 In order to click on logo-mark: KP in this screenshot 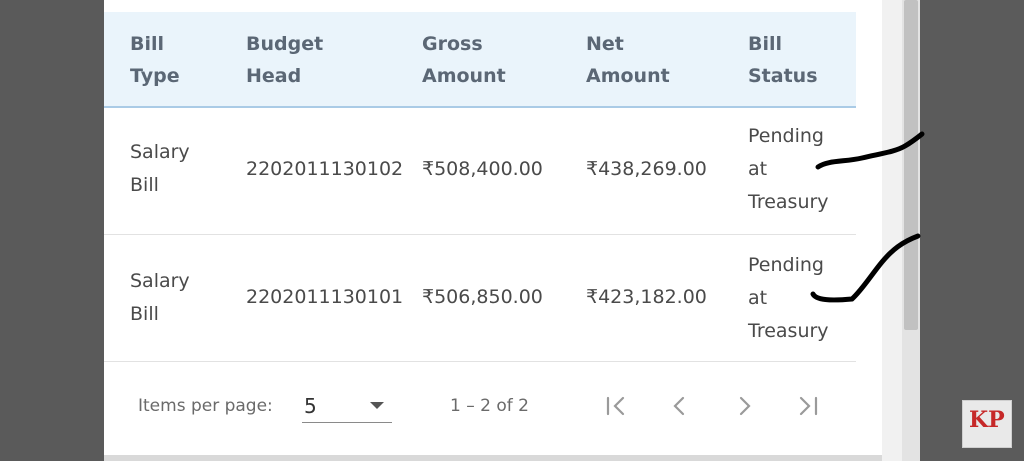, I will do `click(987, 420)`.